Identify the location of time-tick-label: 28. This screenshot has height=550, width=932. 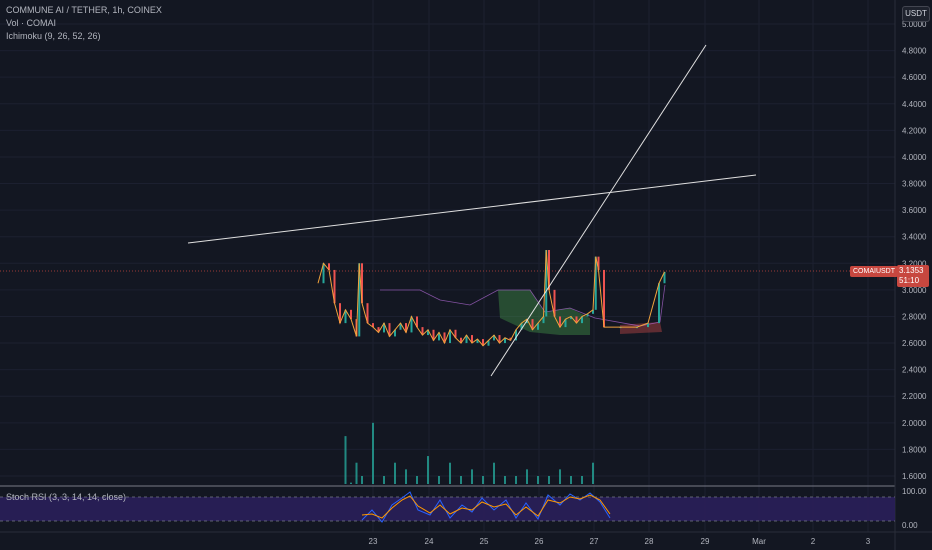
(649, 541).